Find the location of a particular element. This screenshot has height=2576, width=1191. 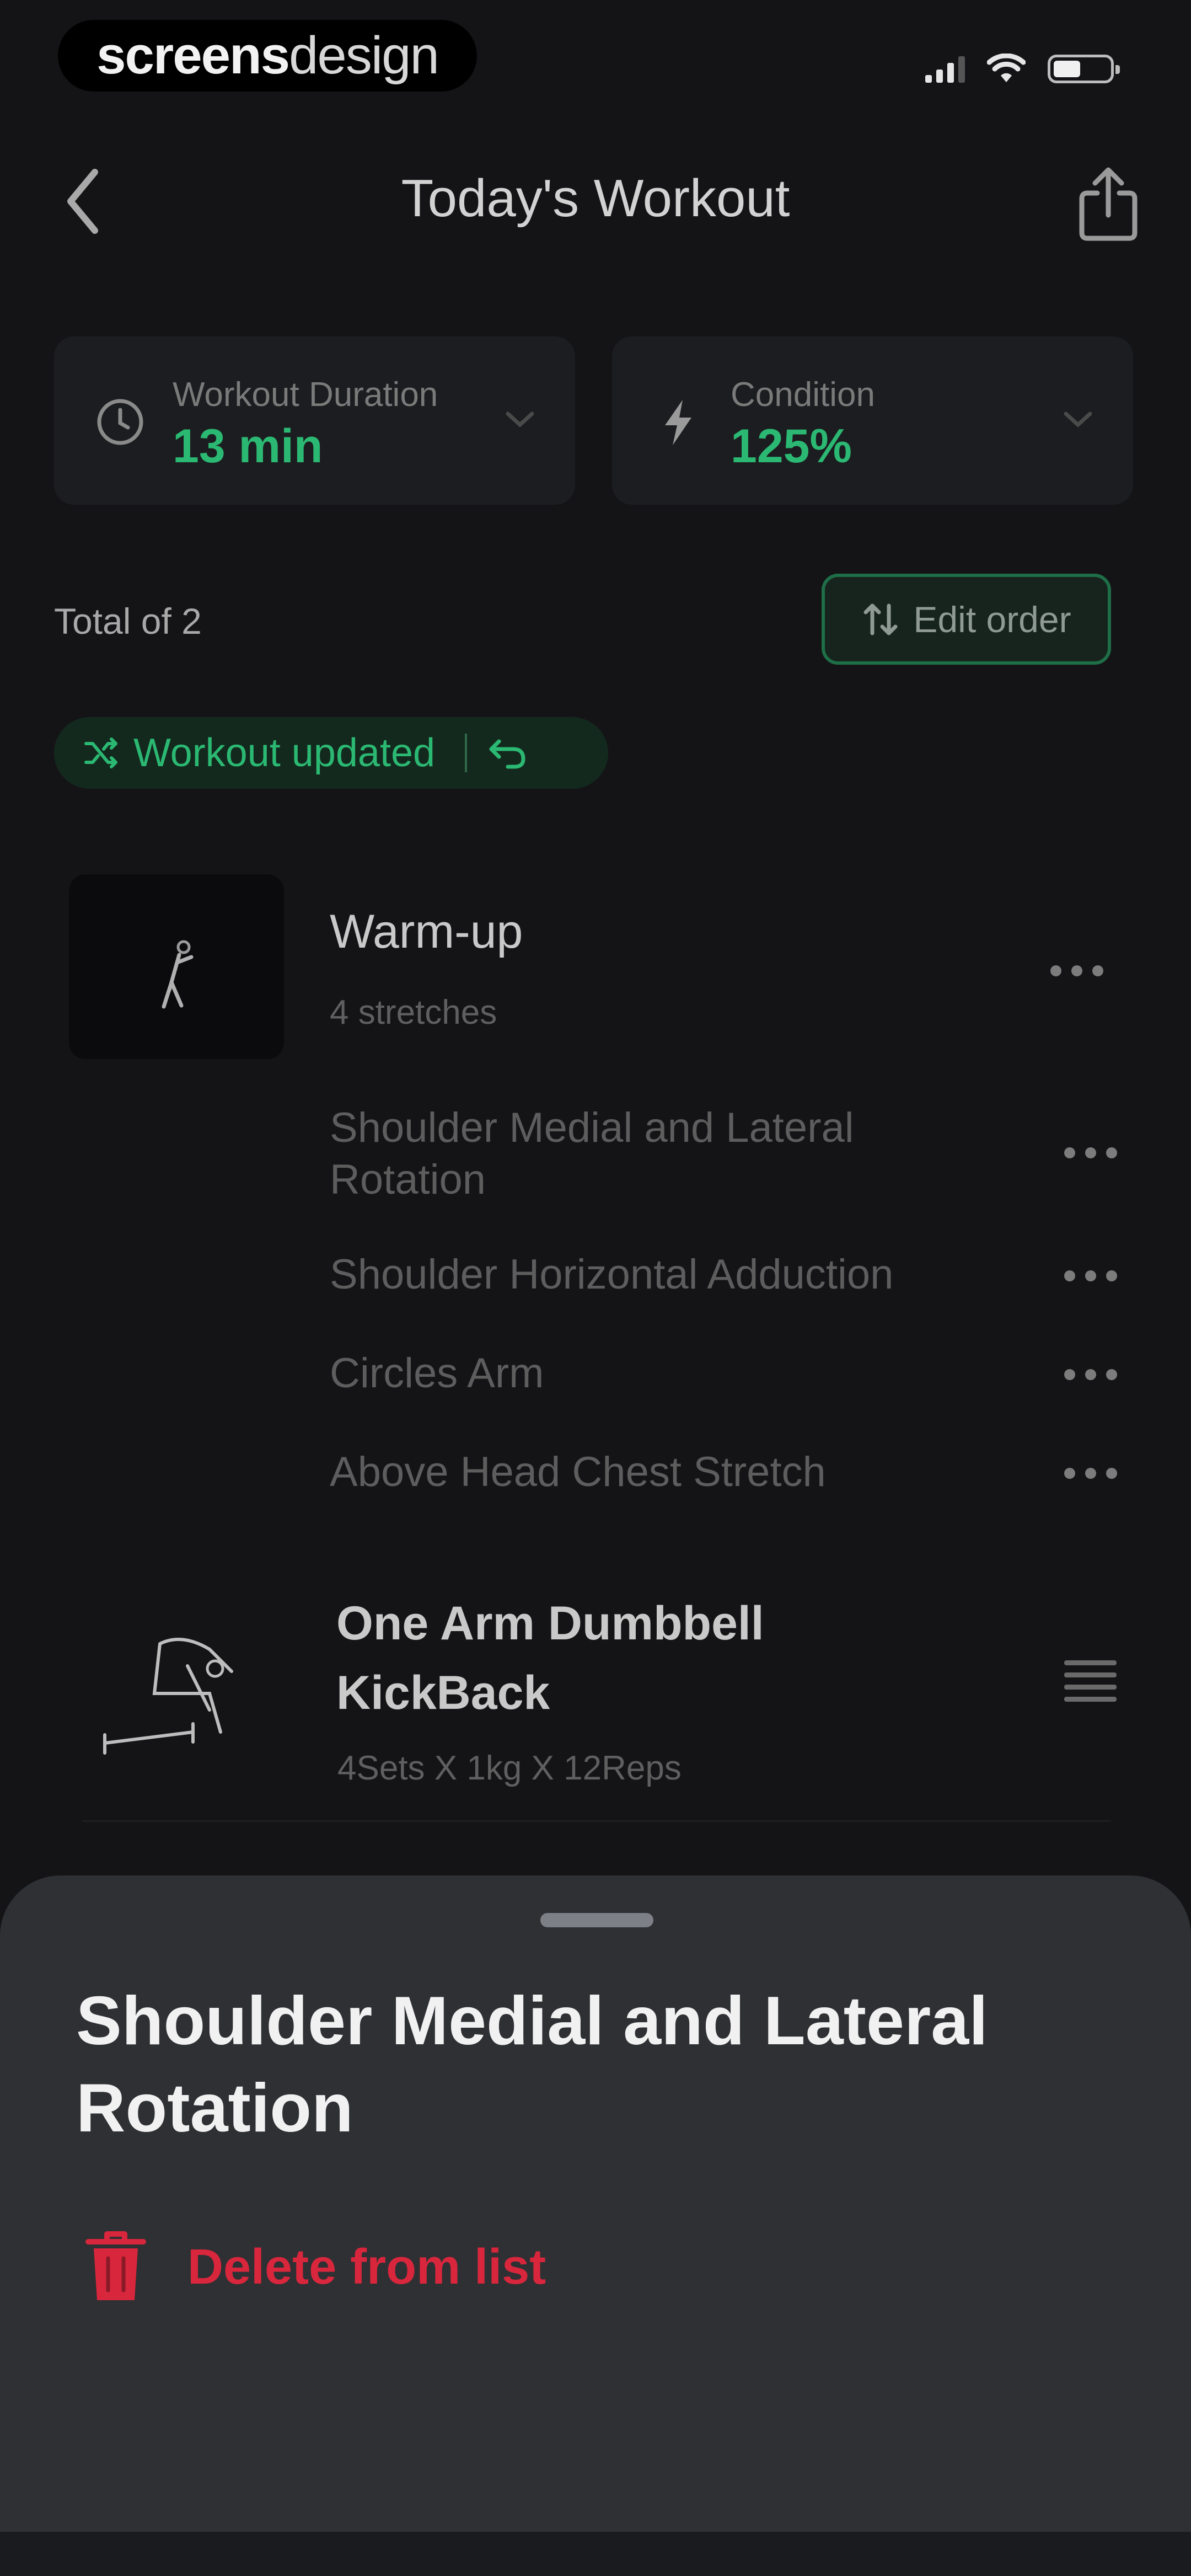

status-icons is located at coordinates (1022, 69).